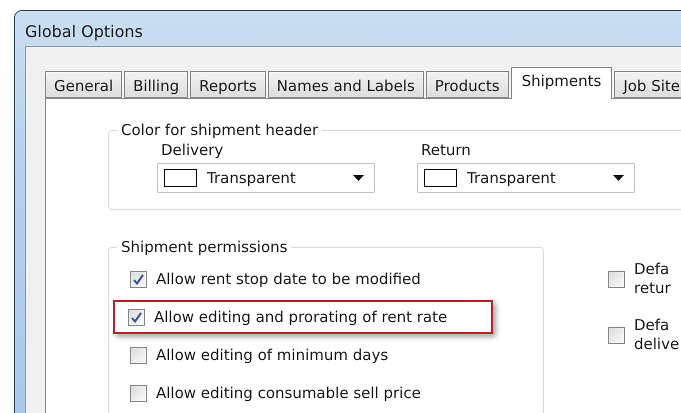 This screenshot has height=413, width=681. I want to click on tab: Products, so click(467, 84).